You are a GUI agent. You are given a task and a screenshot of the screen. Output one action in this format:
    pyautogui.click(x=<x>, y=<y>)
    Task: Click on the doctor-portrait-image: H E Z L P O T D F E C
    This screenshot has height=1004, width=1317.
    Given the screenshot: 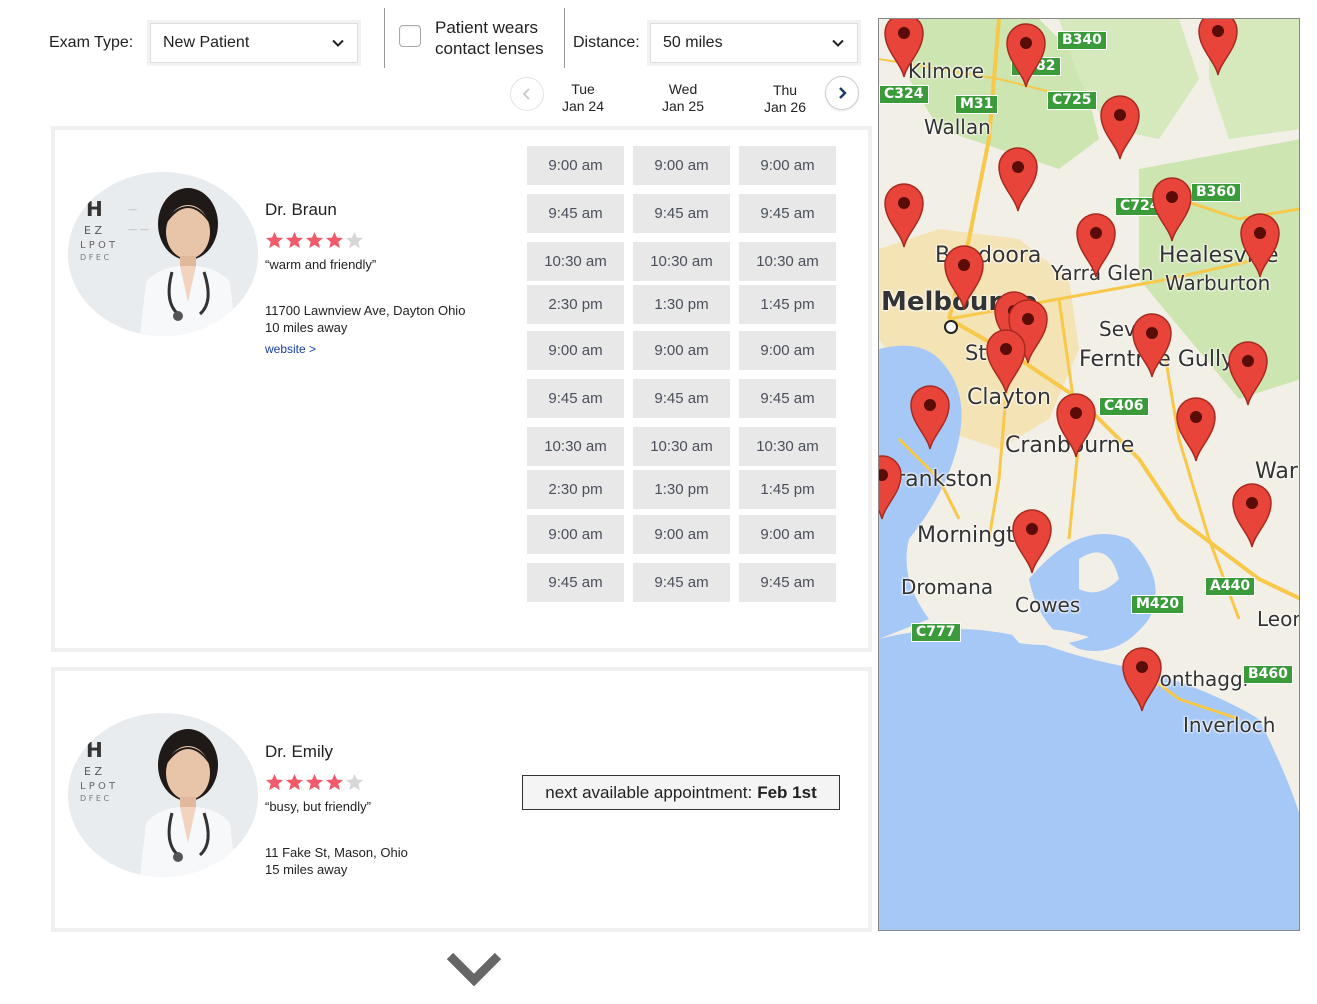 What is the action you would take?
    pyautogui.click(x=163, y=795)
    